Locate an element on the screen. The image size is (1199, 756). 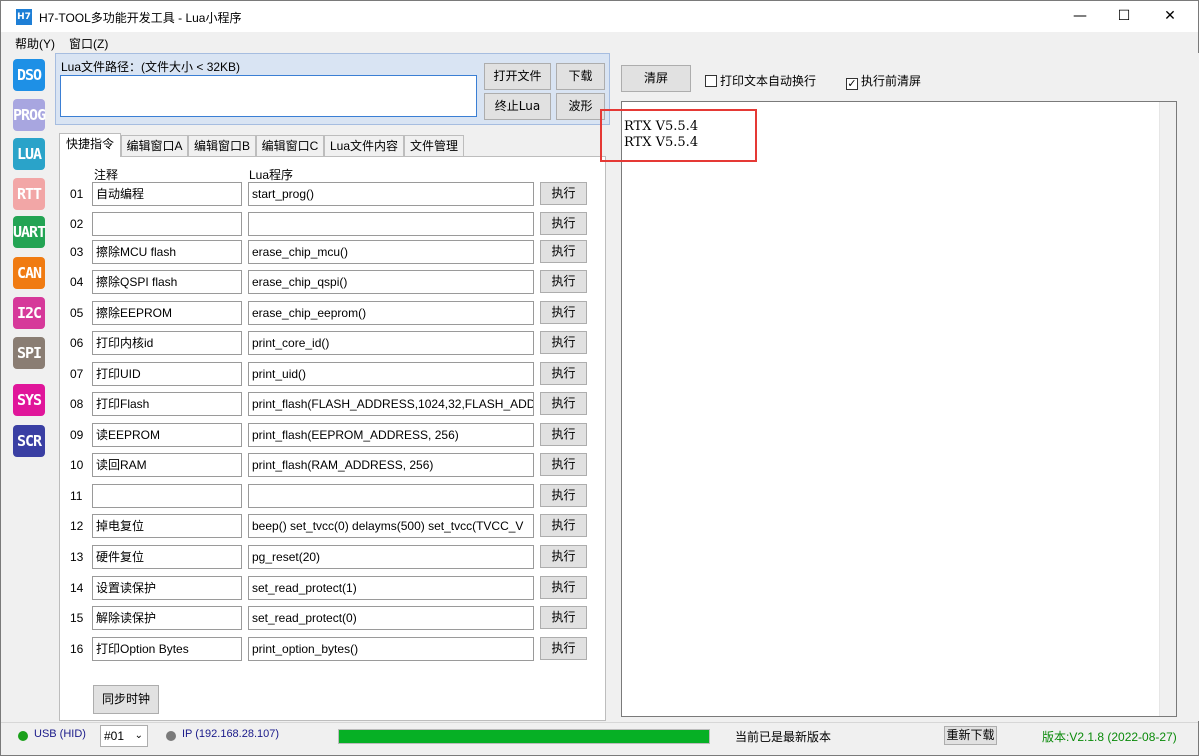
version-label: 版本:V2.1.8 (2022-08-27) is located at coordinates (1109, 737).